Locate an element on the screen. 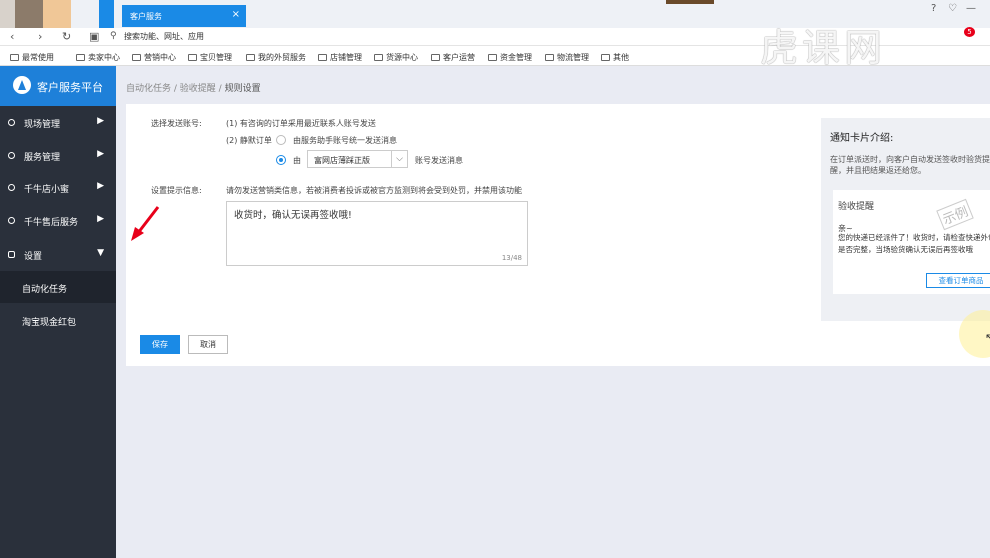  message-text: 收货时，确认无误再签收哦! is located at coordinates (293, 215).